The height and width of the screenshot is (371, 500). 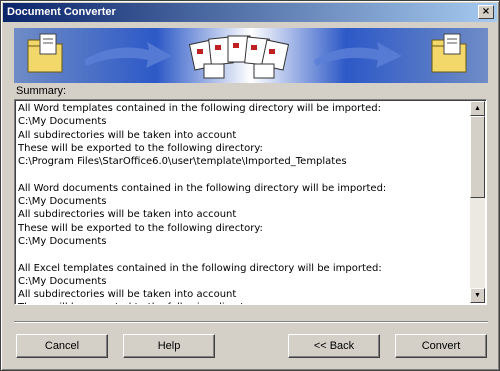 I want to click on help-button: Help, so click(x=169, y=346).